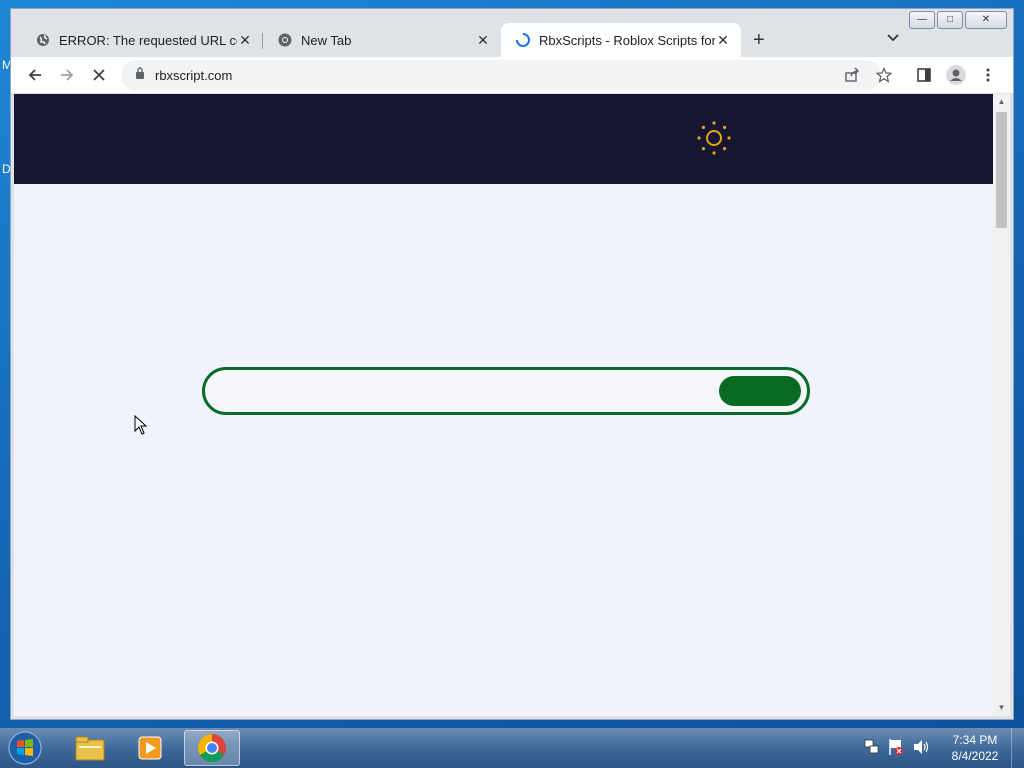 The image size is (1024, 768). Describe the element at coordinates (884, 75) in the screenshot. I see `bookmark-star-icon` at that location.